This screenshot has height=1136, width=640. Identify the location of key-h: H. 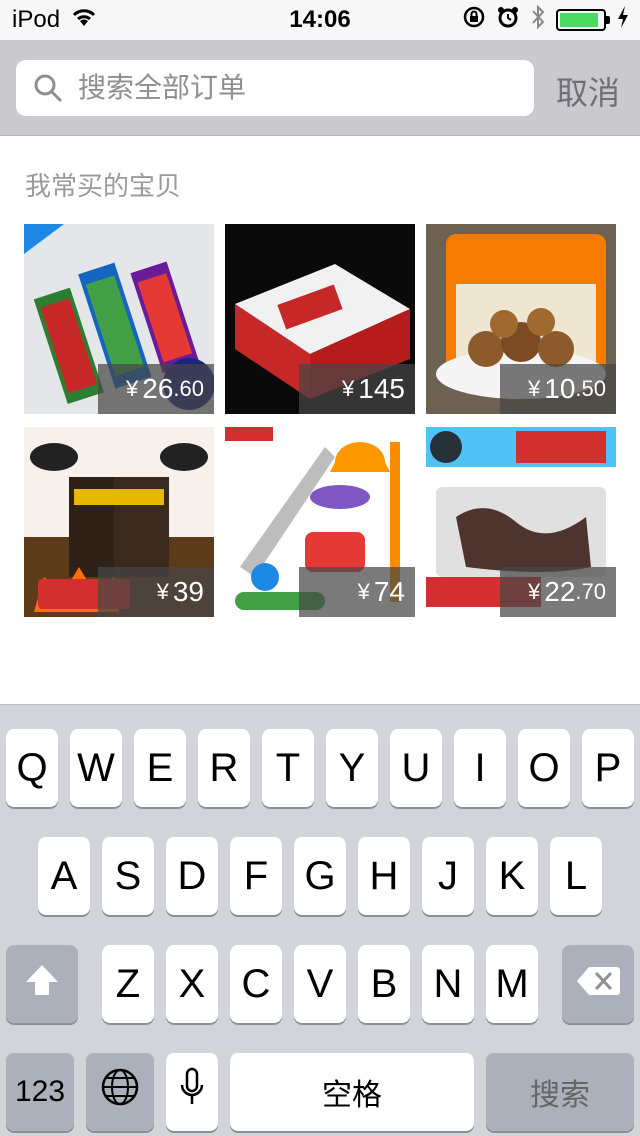
(384, 876).